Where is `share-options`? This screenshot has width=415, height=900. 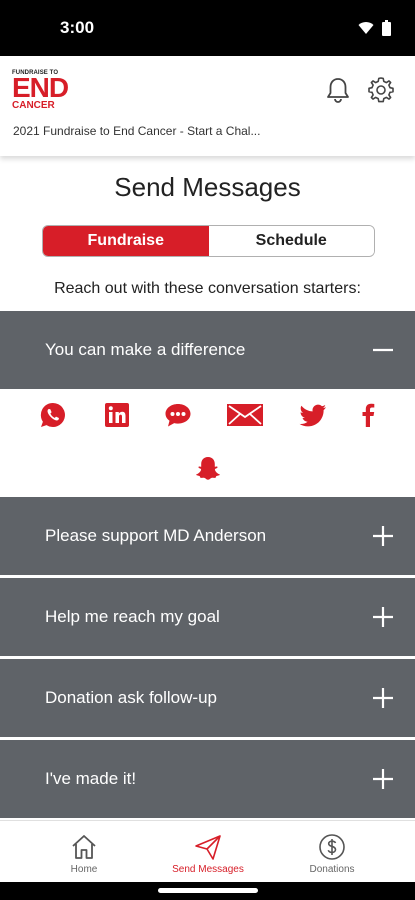
share-options is located at coordinates (207, 443).